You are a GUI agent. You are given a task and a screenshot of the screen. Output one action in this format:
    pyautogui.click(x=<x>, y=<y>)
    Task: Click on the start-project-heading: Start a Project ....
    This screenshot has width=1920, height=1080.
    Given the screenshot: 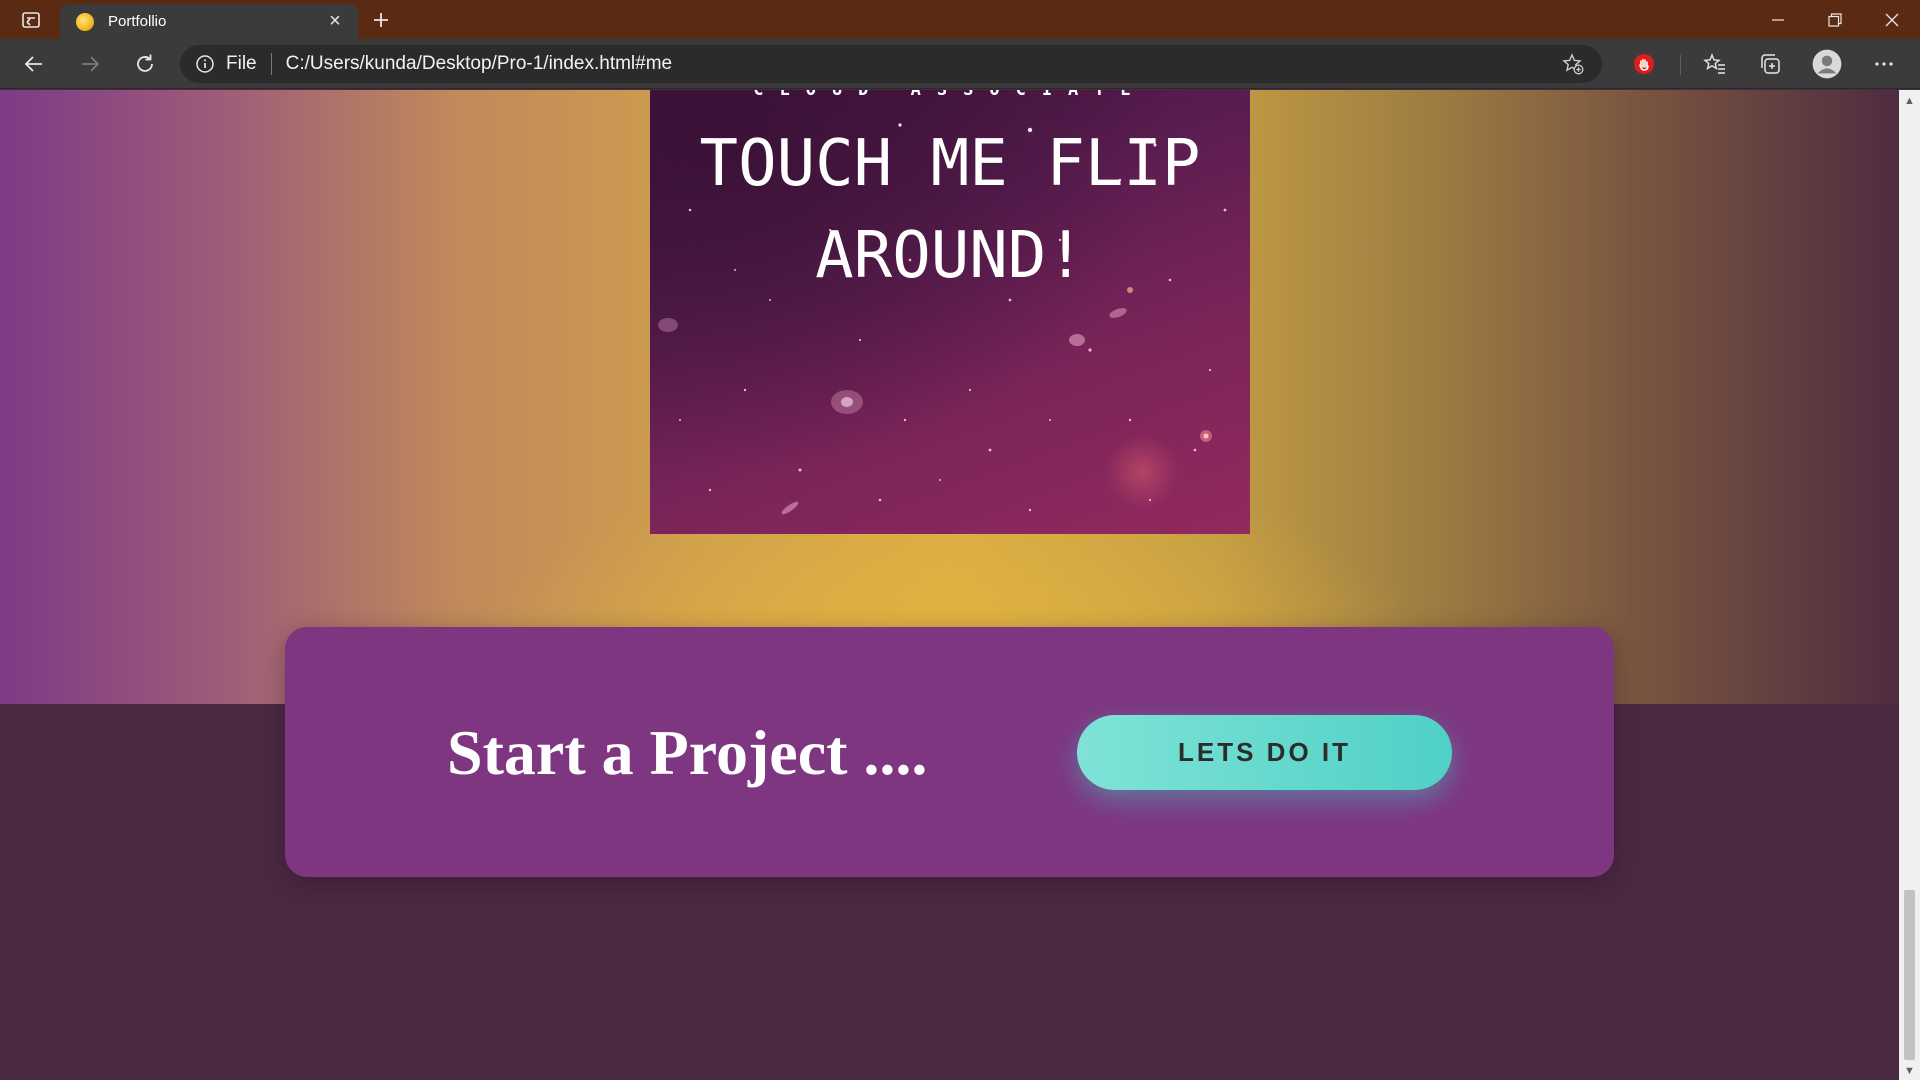 What is the action you would take?
    pyautogui.click(x=687, y=752)
    